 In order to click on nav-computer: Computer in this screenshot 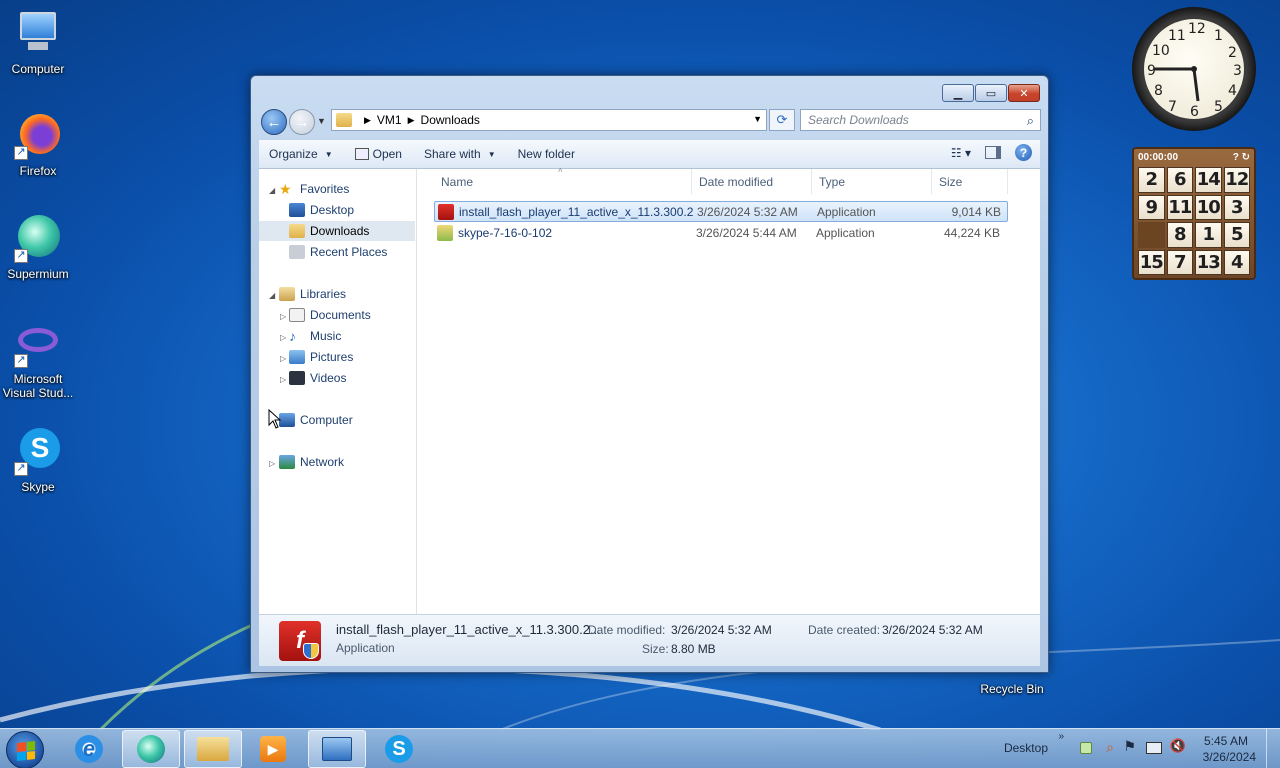, I will do `click(316, 420)`.